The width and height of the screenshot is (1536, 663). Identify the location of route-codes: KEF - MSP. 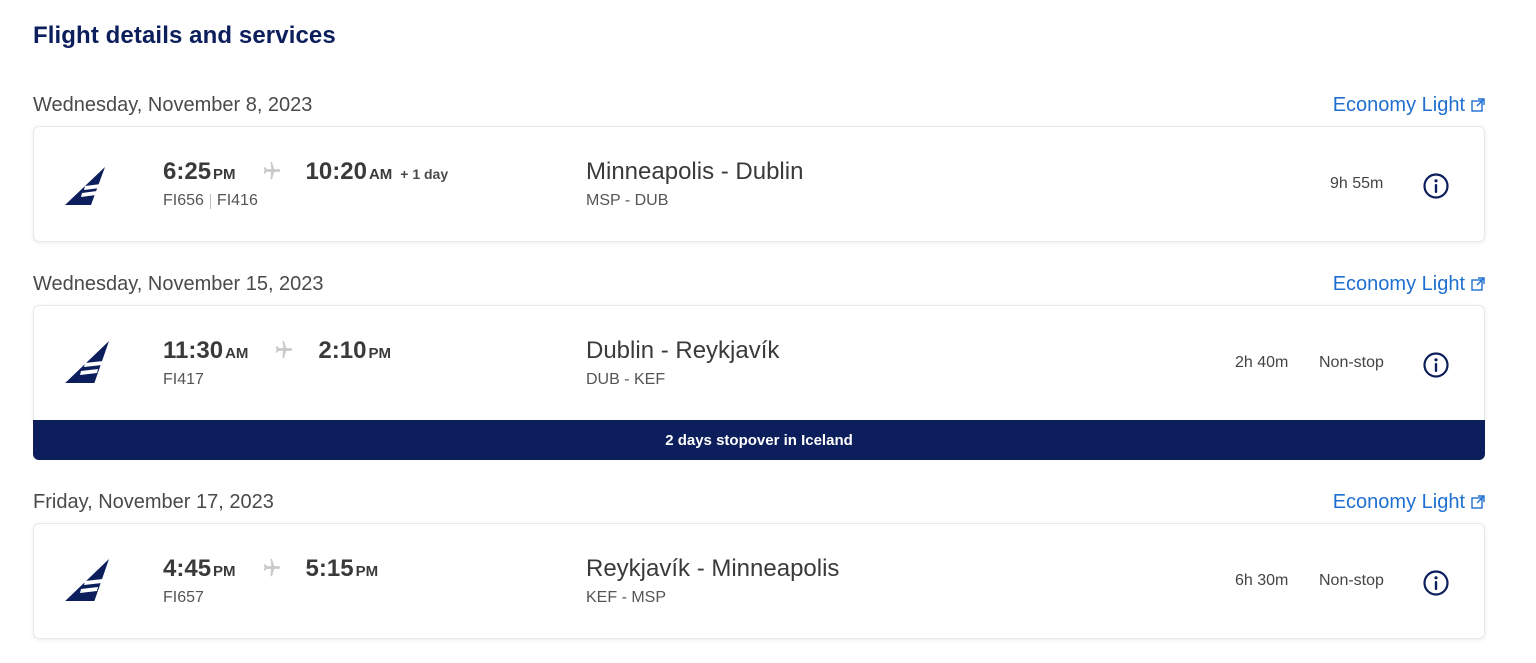
(626, 597).